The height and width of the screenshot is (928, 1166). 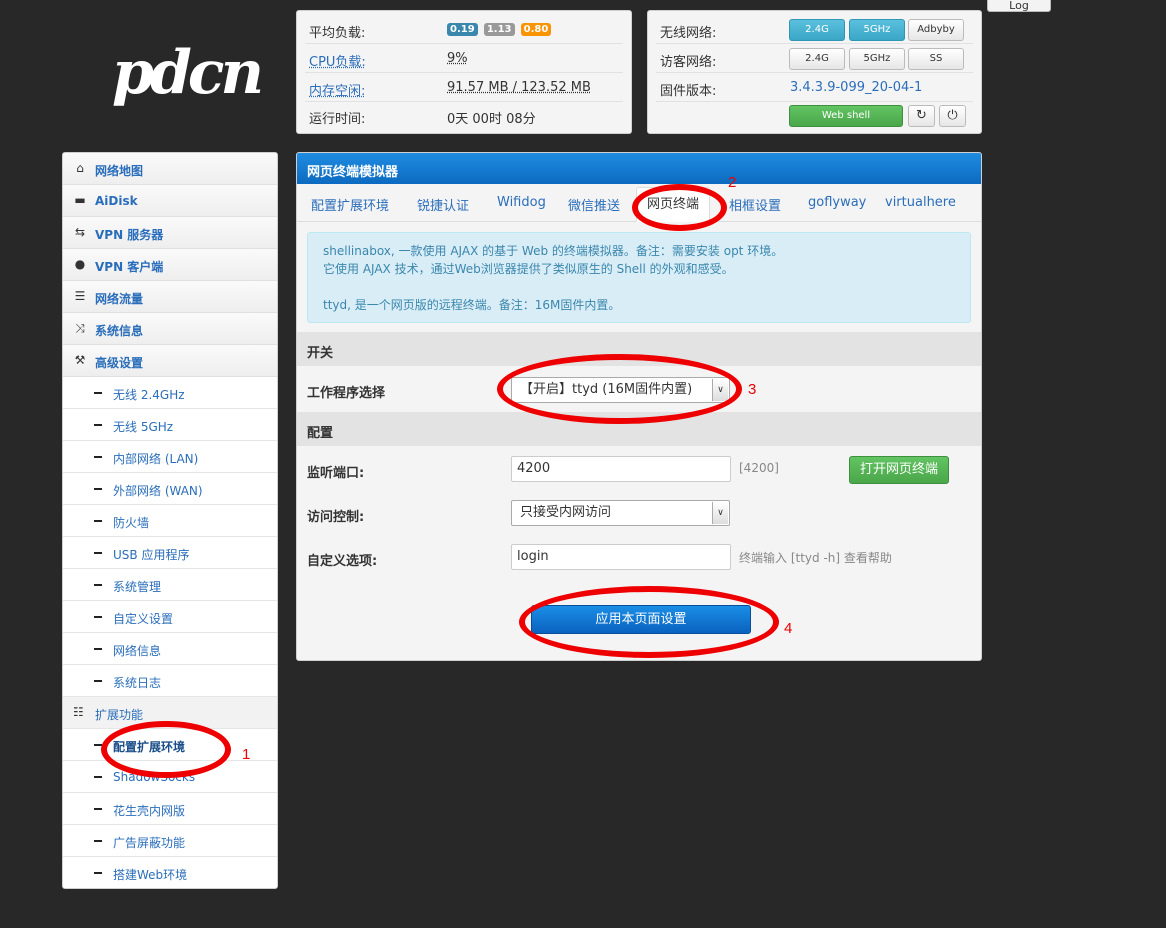 I want to click on sidebar-subitem: 防火墙, so click(x=170, y=521).